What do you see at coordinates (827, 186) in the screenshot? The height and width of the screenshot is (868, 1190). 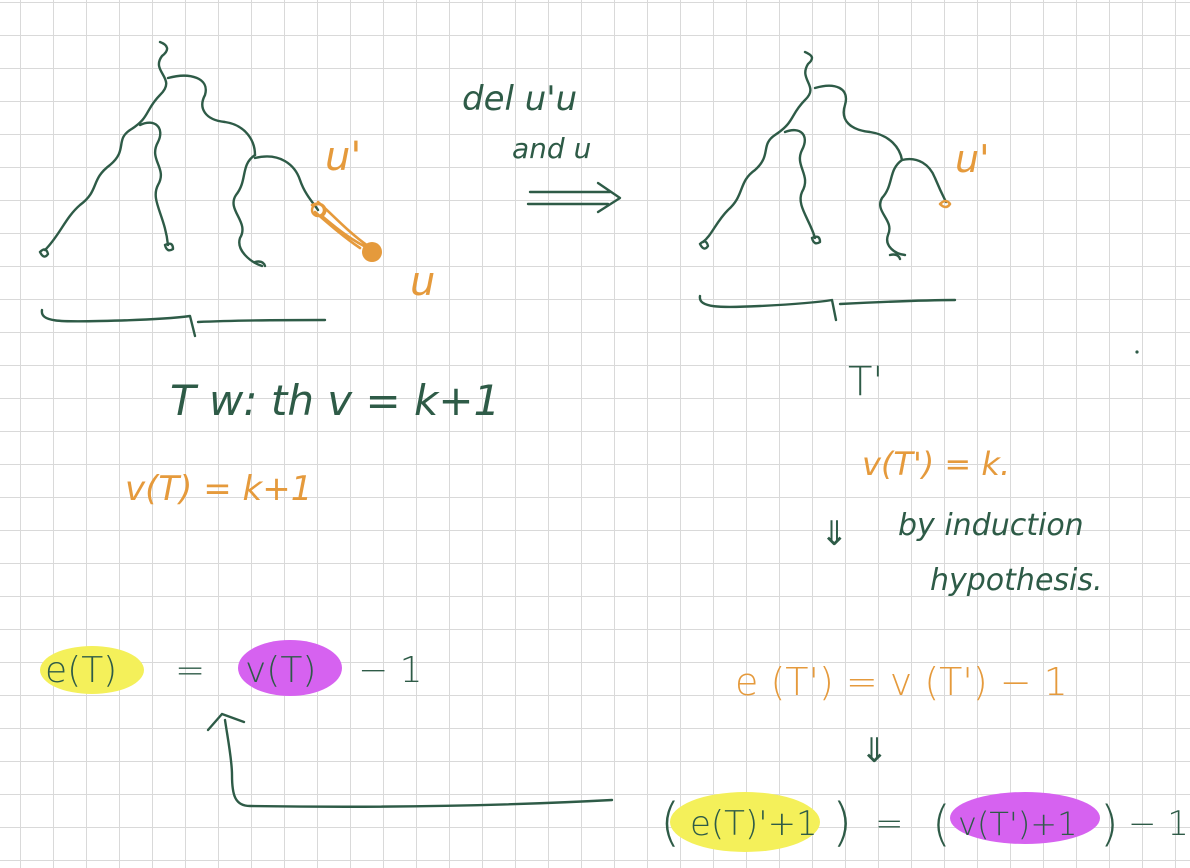 I see `tree-T-prime` at bounding box center [827, 186].